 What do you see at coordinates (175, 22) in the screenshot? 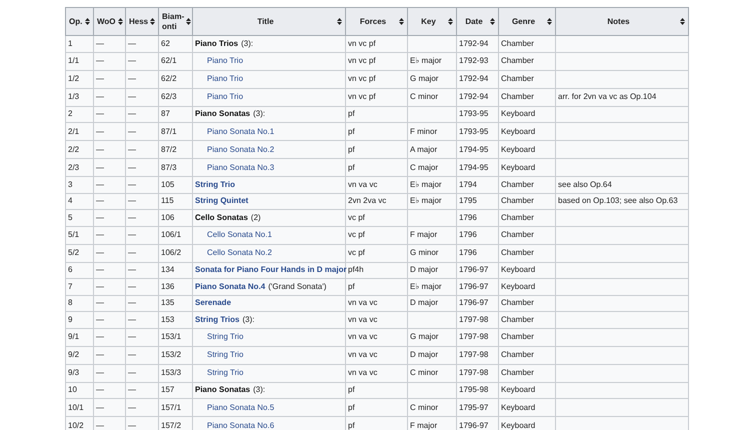
I see `column-header: Biam- onti` at bounding box center [175, 22].